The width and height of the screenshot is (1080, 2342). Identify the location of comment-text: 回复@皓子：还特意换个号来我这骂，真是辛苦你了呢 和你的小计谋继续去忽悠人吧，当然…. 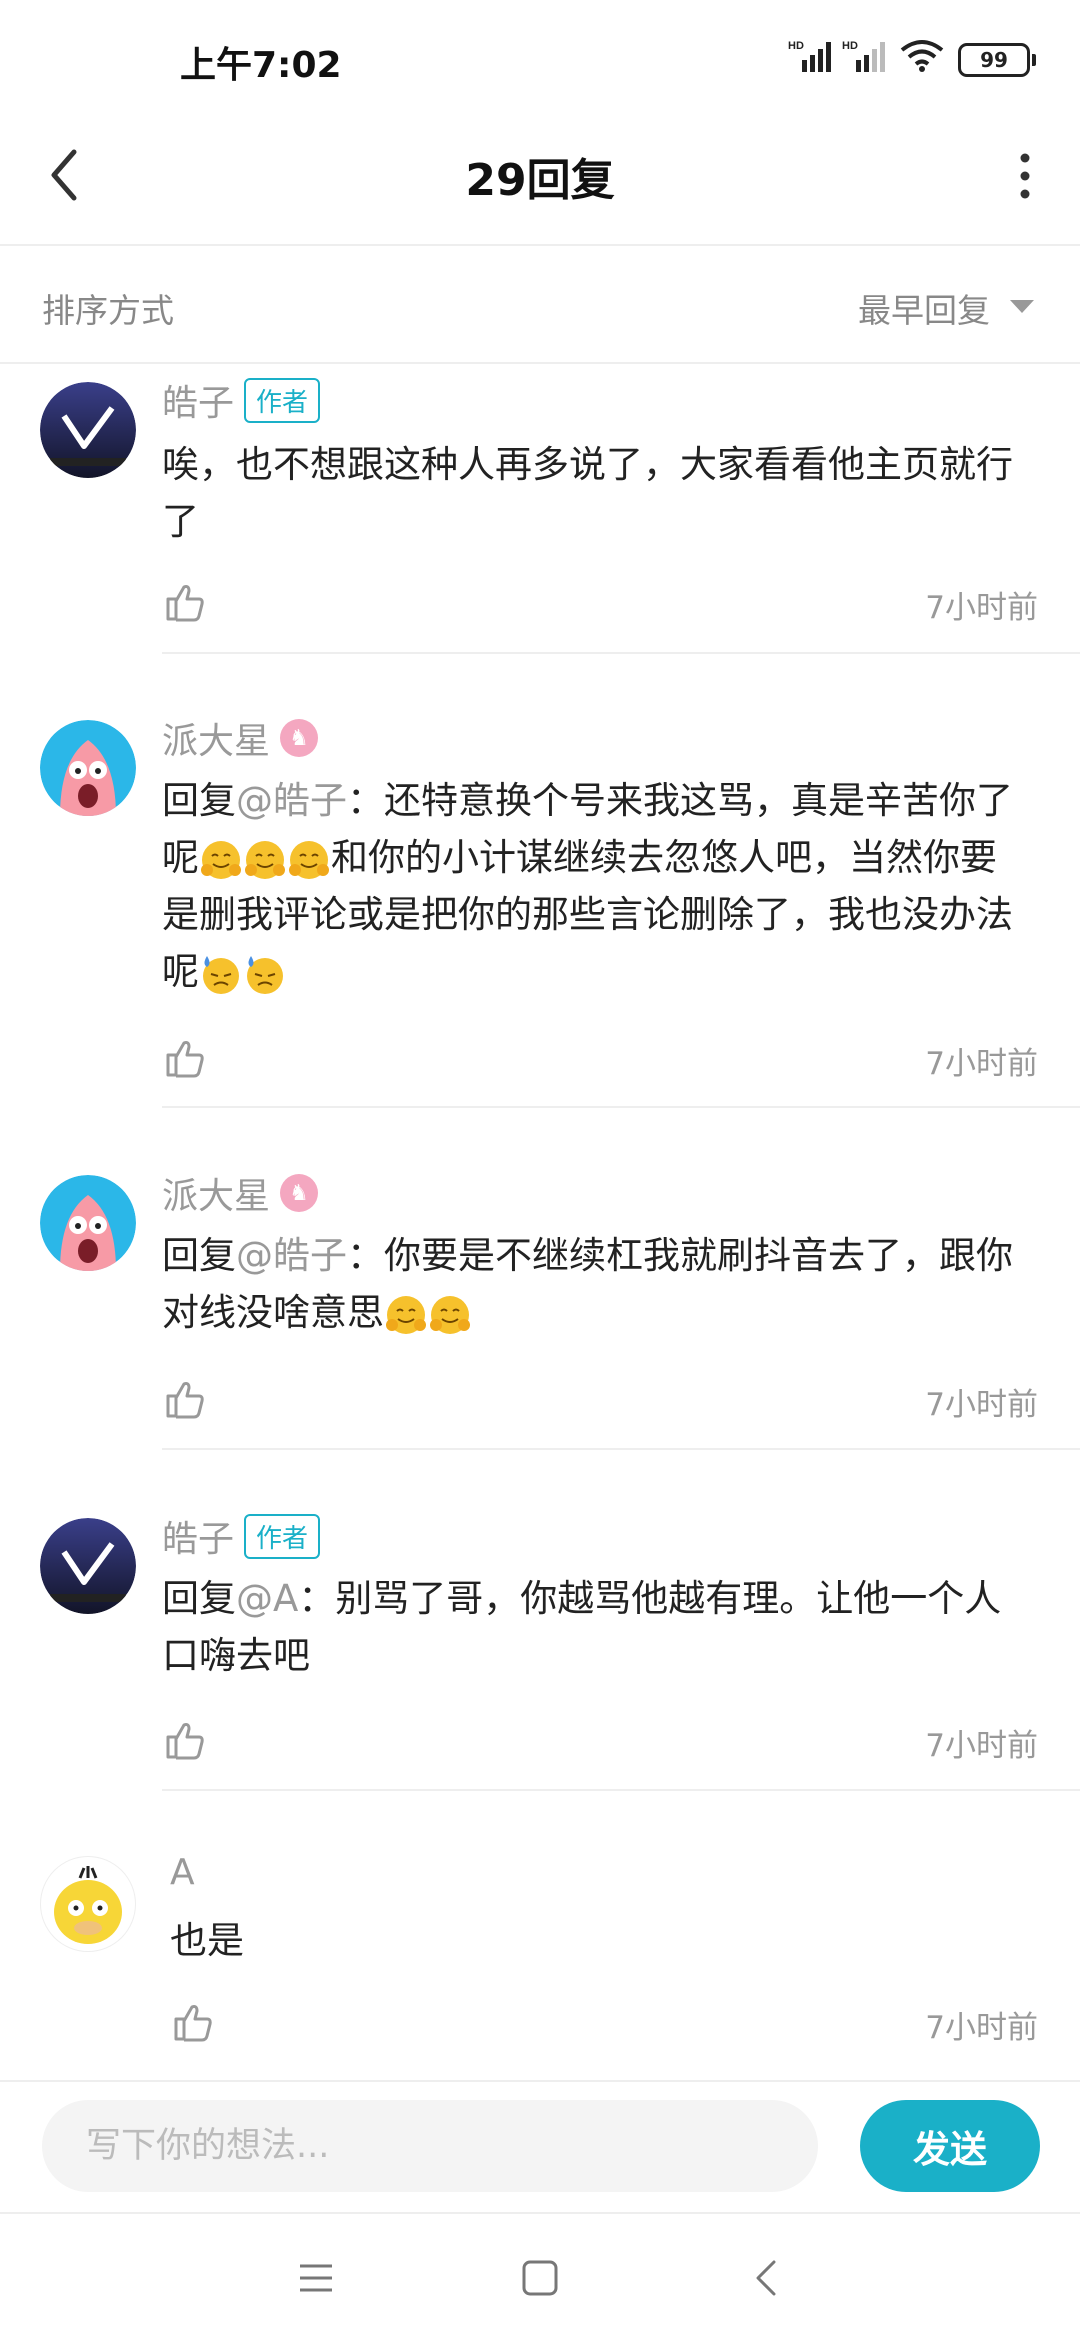
(597, 886).